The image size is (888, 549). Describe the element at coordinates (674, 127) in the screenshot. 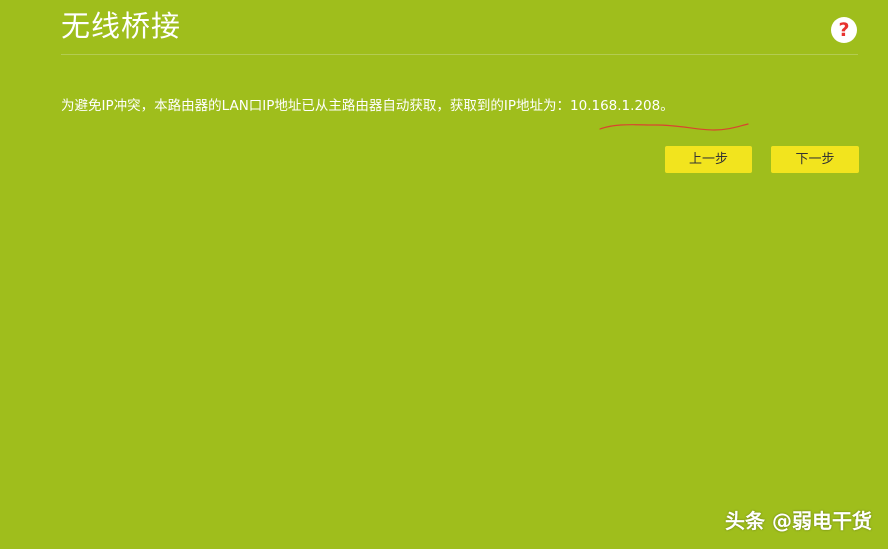

I see `red-underline-annotation` at that location.